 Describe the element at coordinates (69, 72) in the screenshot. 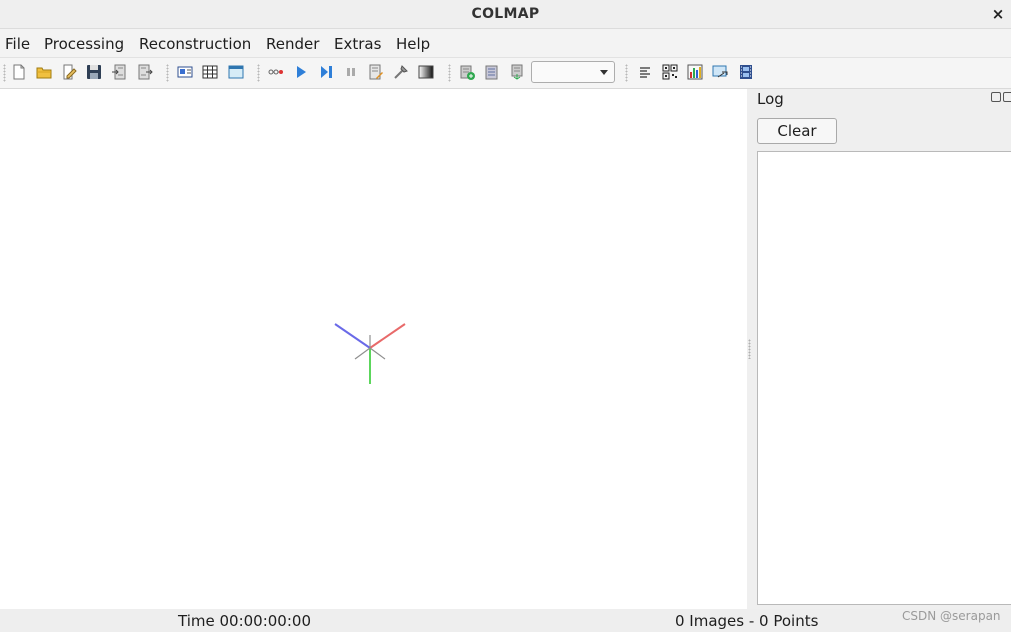

I see `edit-project-icon` at that location.